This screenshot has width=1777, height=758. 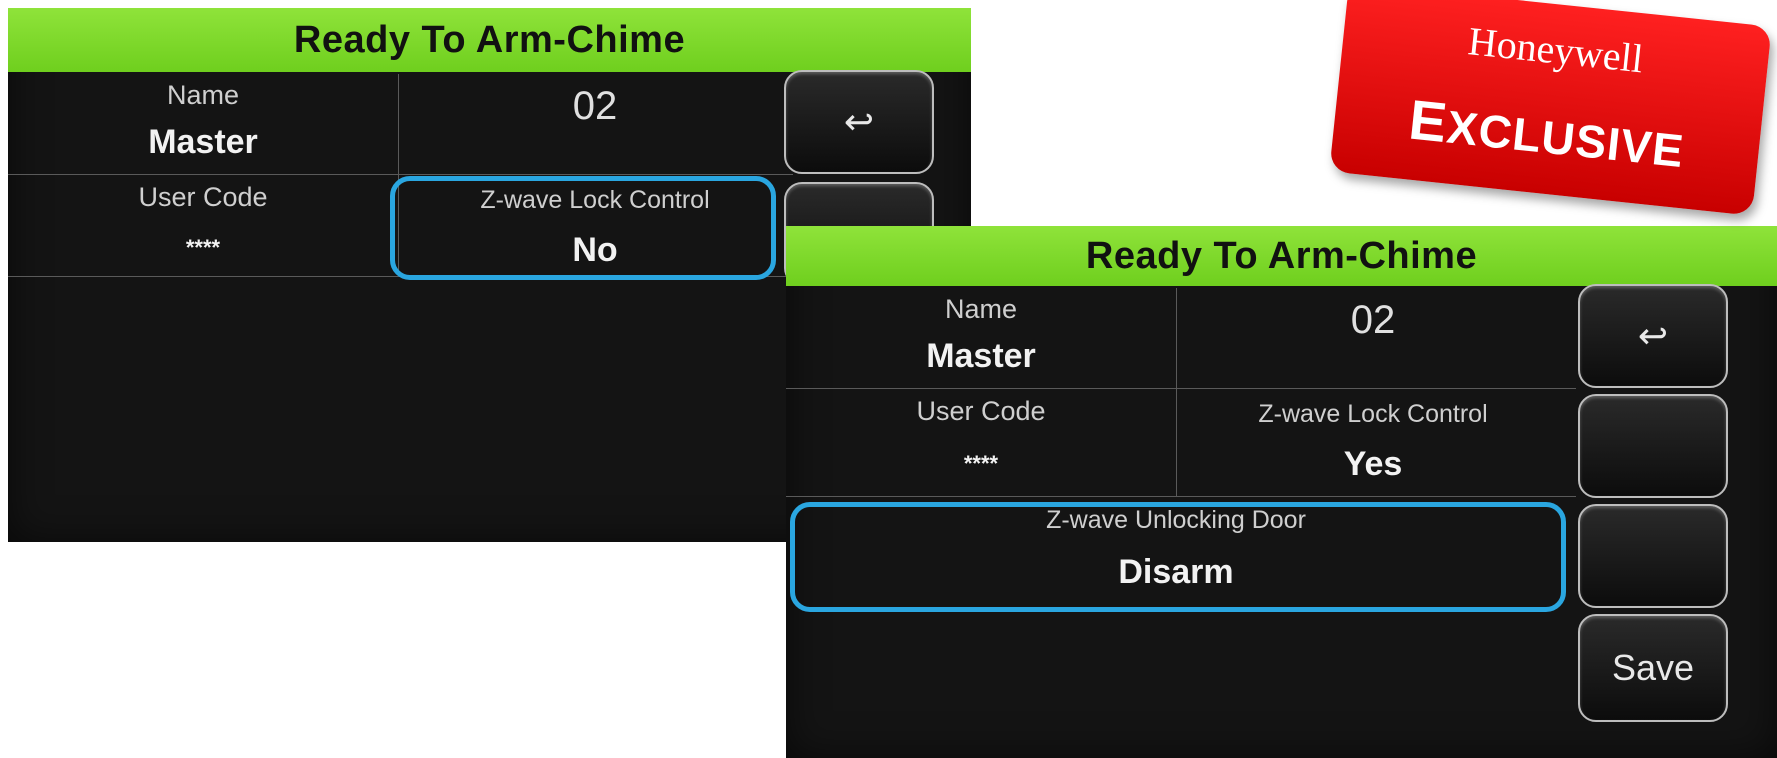 I want to click on exclusive-first-letter: E, so click(x=1428, y=121).